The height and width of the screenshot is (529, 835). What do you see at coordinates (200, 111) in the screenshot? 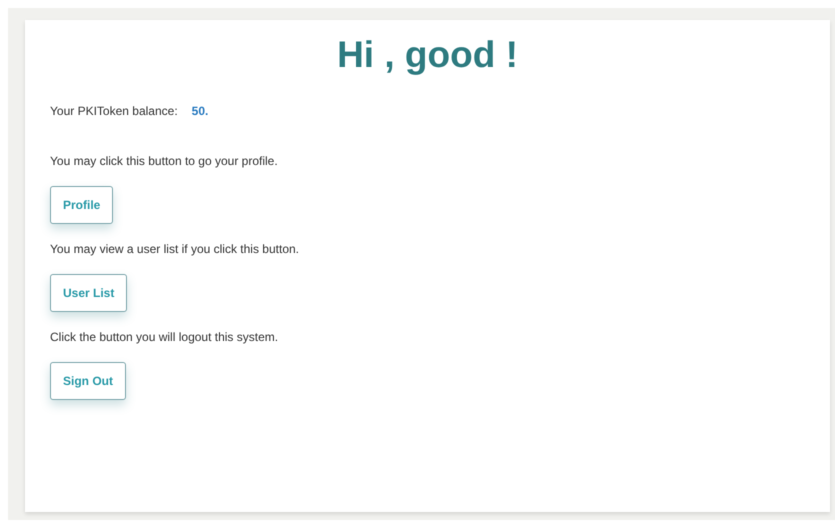
I see `balance-value: 50.` at bounding box center [200, 111].